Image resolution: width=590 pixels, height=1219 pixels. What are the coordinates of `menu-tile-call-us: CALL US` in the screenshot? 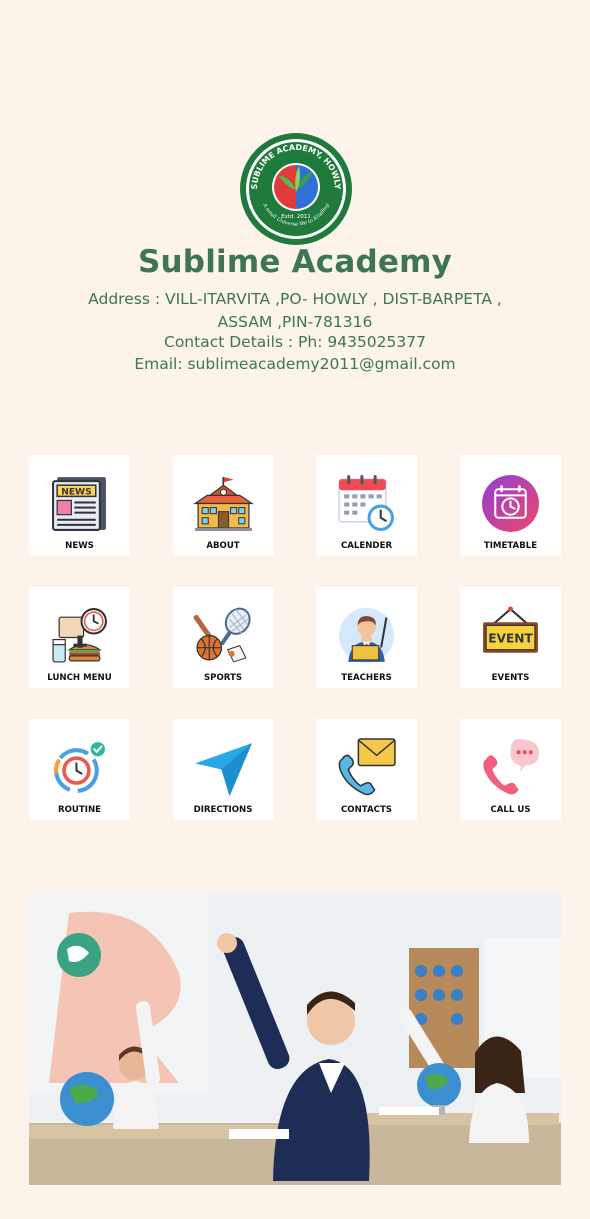 It's located at (510, 769).